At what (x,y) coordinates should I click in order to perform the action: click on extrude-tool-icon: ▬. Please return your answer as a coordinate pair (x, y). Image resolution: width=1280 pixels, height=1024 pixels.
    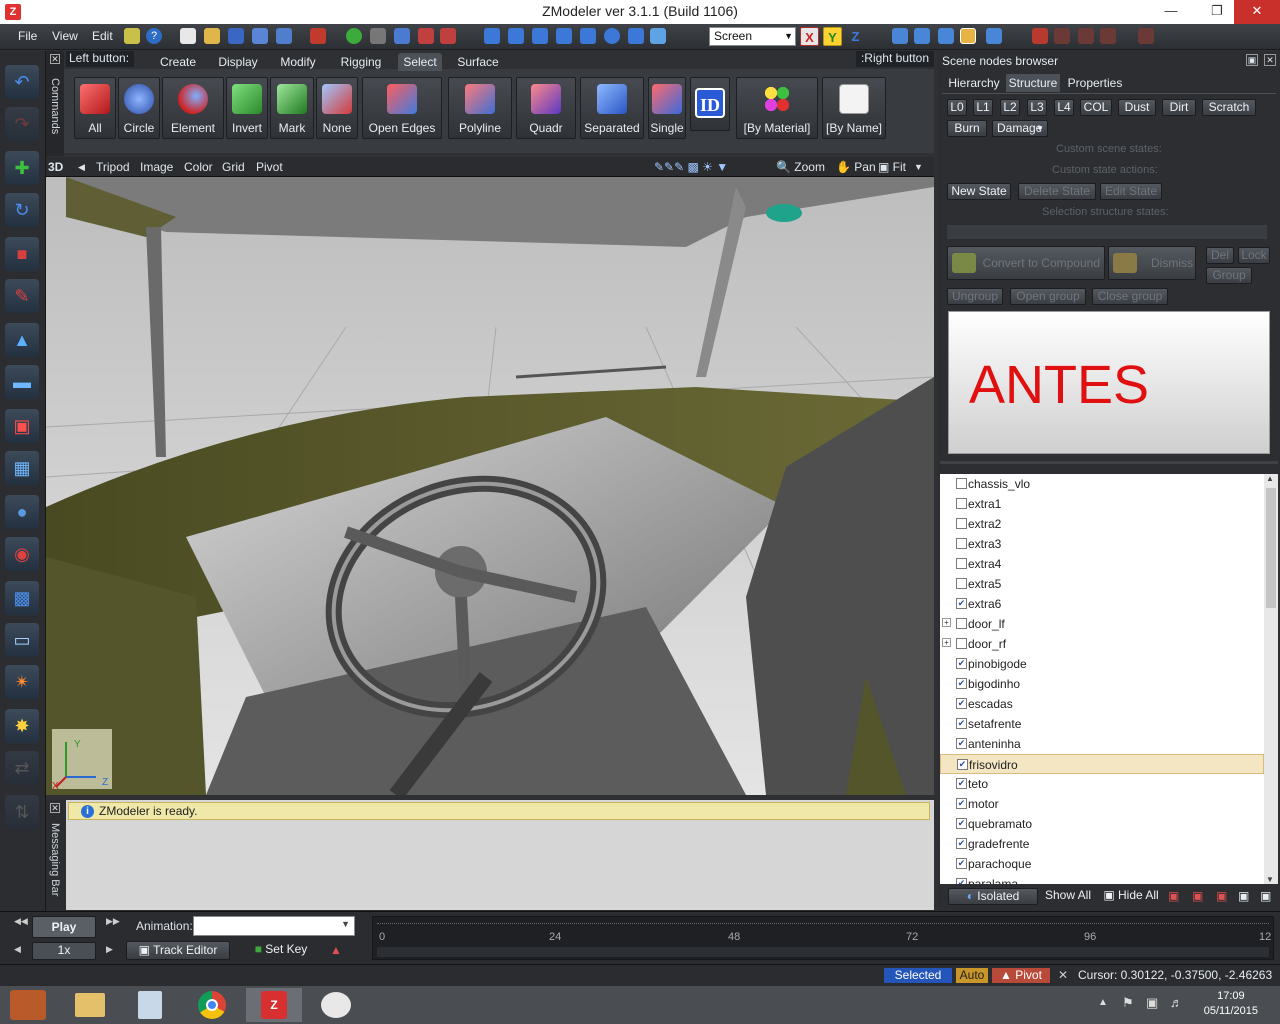
    Looking at the image, I should click on (22, 382).